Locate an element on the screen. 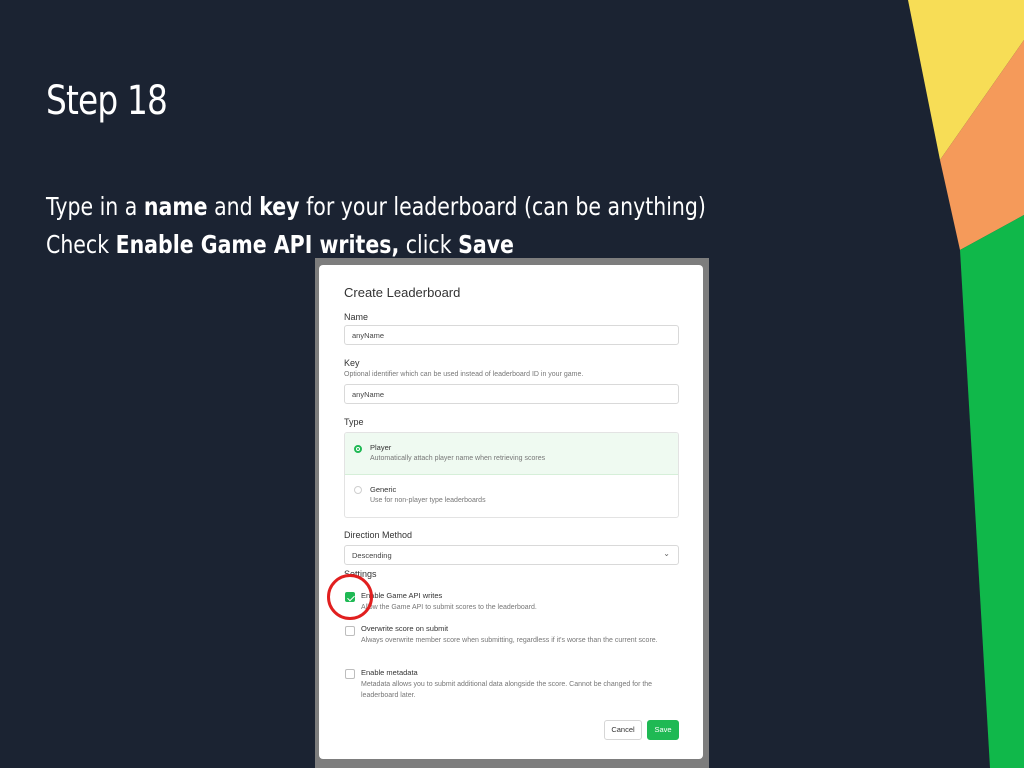  type-label: Type is located at coordinates (354, 422).